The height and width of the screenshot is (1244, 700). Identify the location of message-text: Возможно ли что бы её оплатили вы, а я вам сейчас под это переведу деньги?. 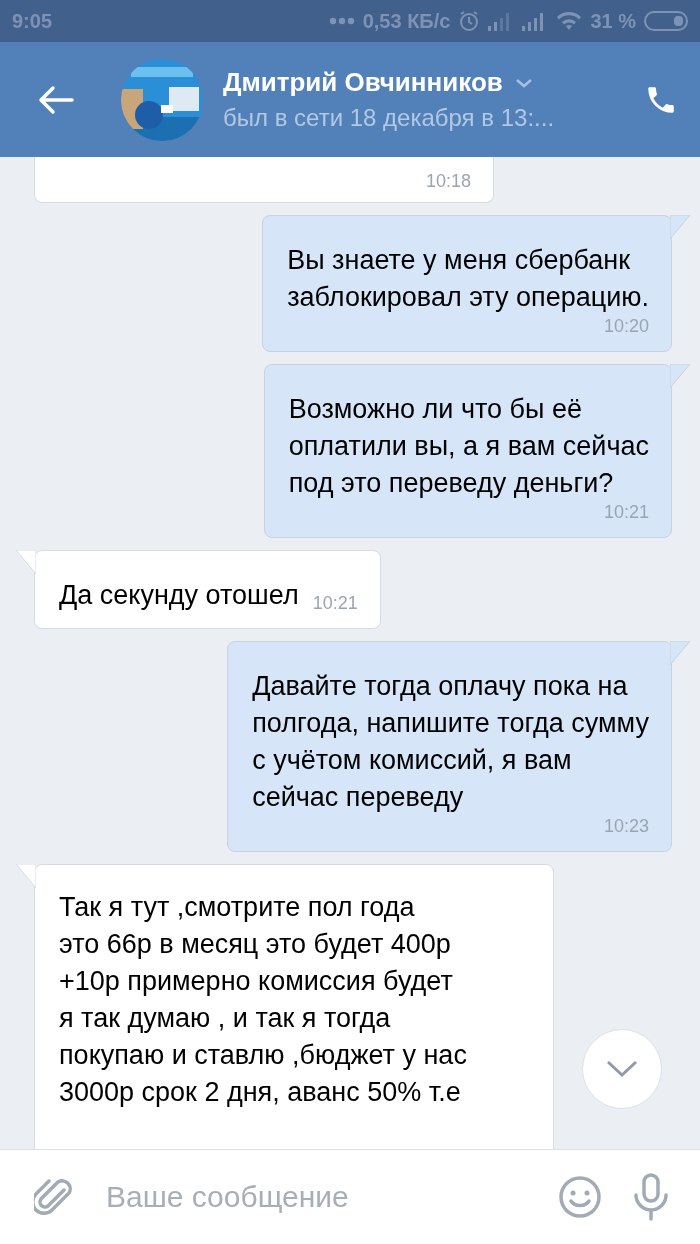
(468, 446).